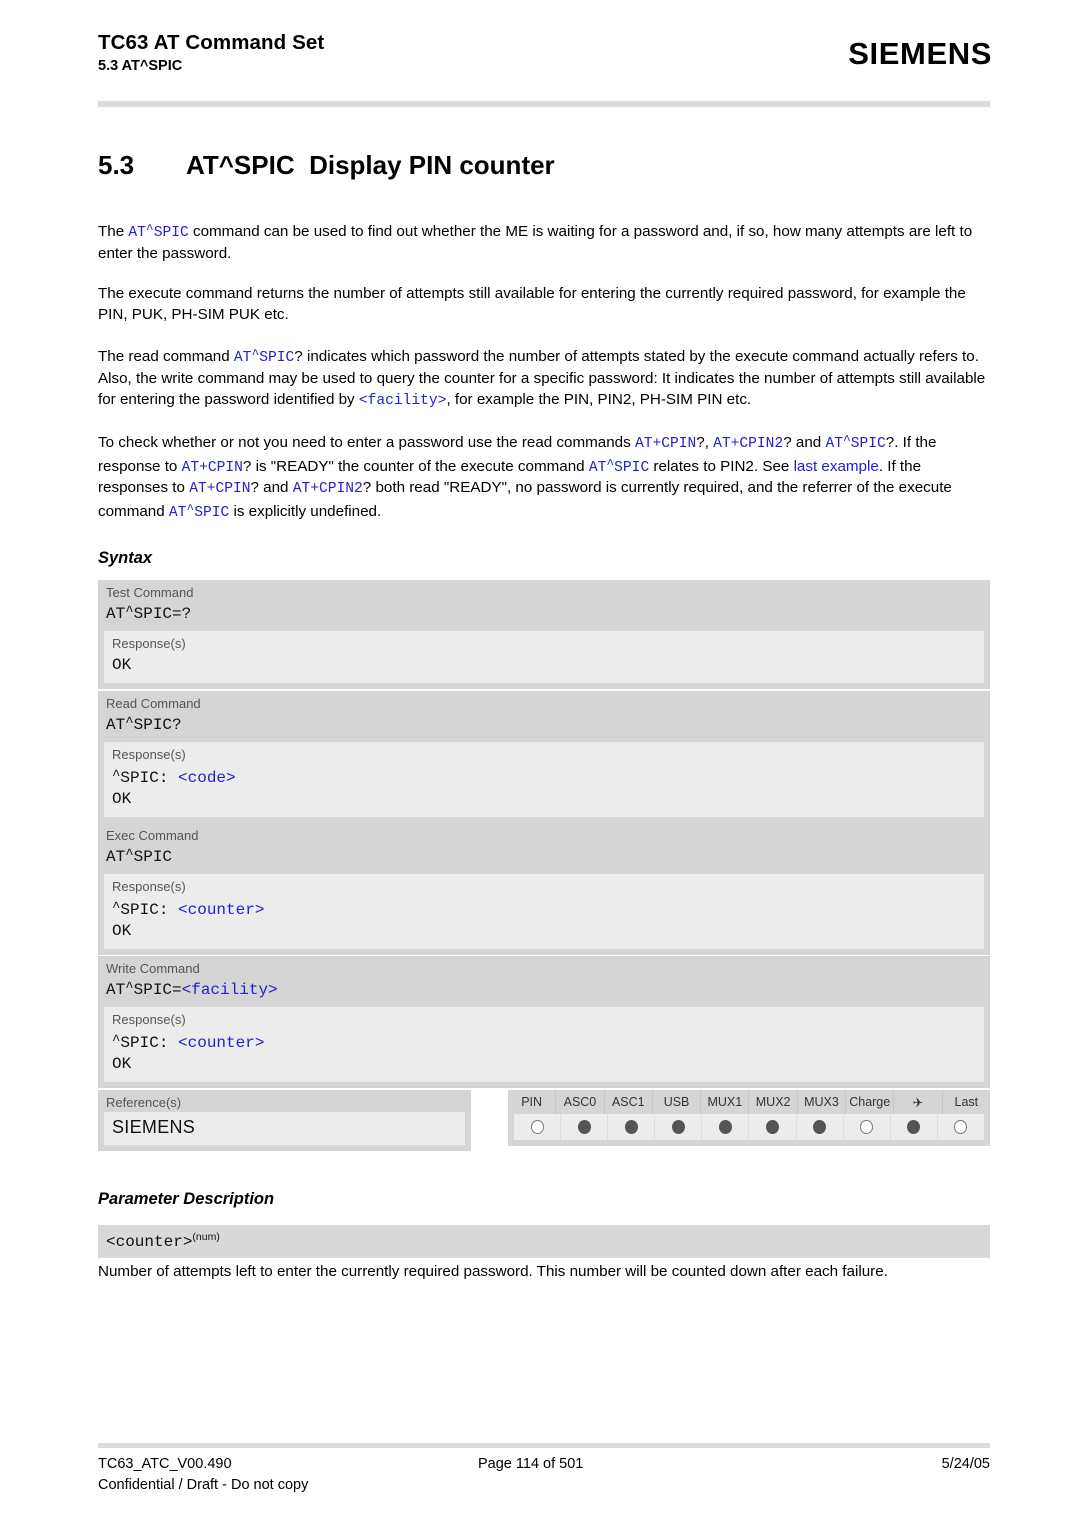  I want to click on indicator-cell-mux3, so click(820, 1127).